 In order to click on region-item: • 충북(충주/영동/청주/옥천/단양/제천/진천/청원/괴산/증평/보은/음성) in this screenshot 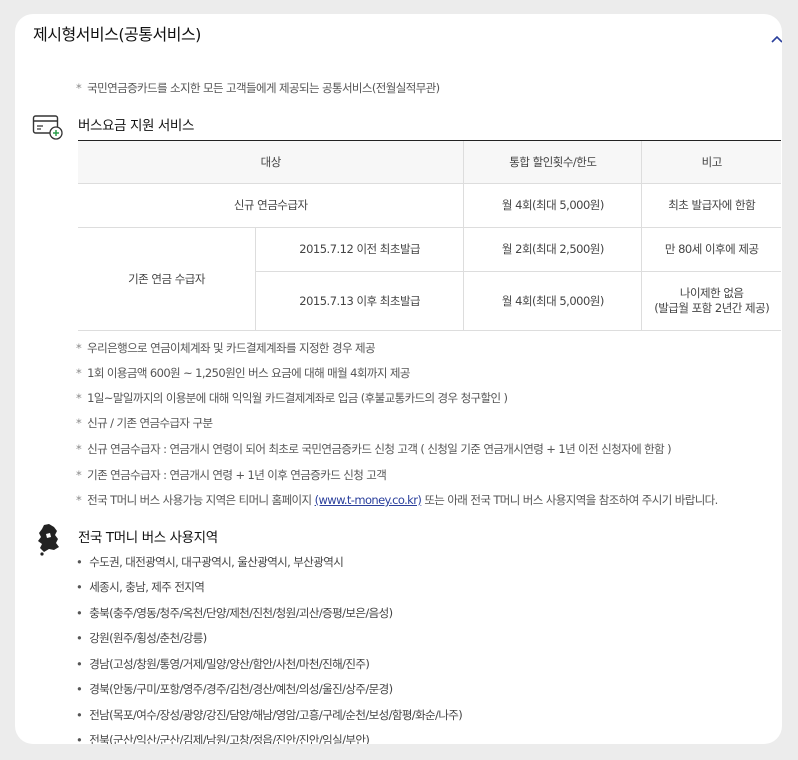, I will do `click(234, 613)`.